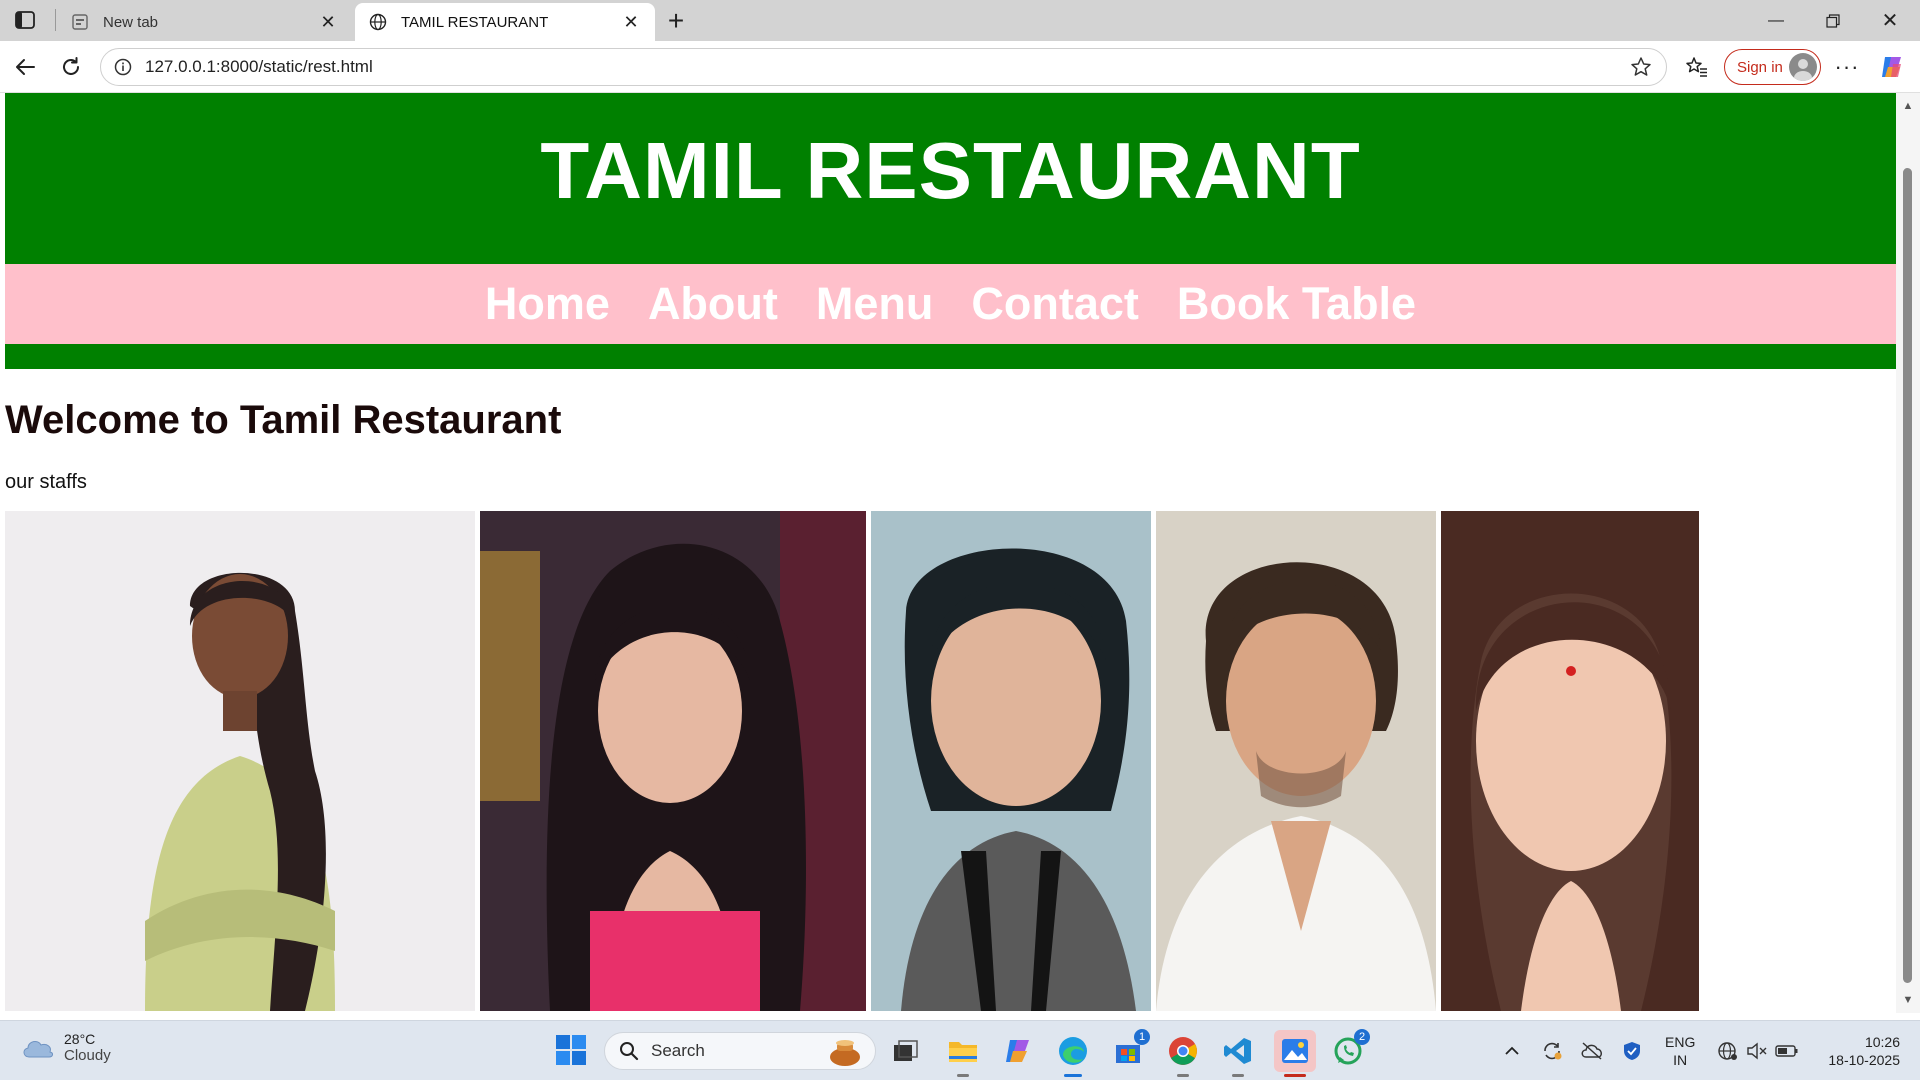 The image size is (1920, 1080). Describe the element at coordinates (950, 356) in the screenshot. I see `nav-bottom-bar` at that location.